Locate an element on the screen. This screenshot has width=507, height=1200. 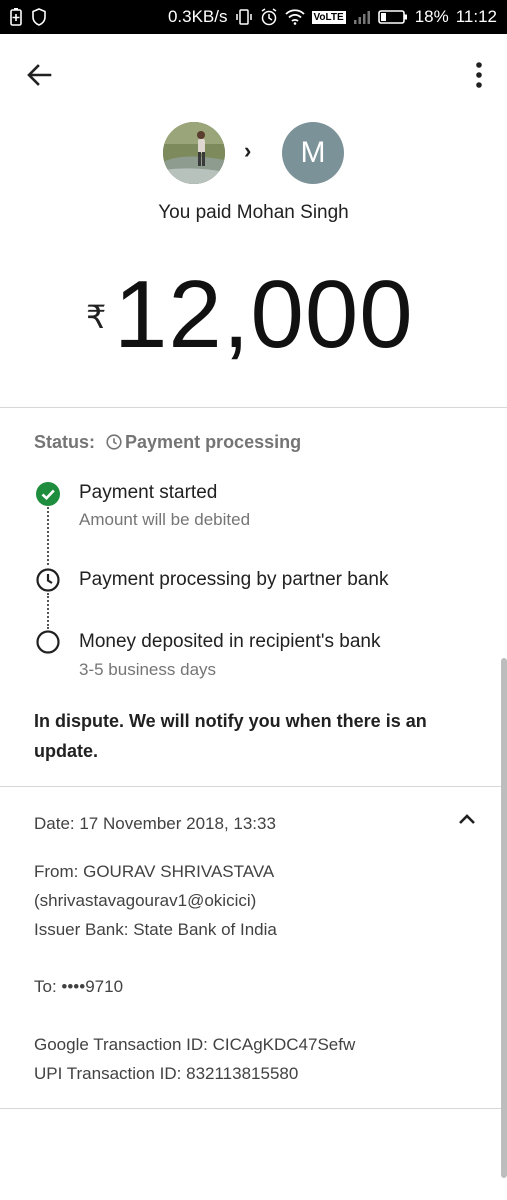
alarm-icon is located at coordinates (268, 17).